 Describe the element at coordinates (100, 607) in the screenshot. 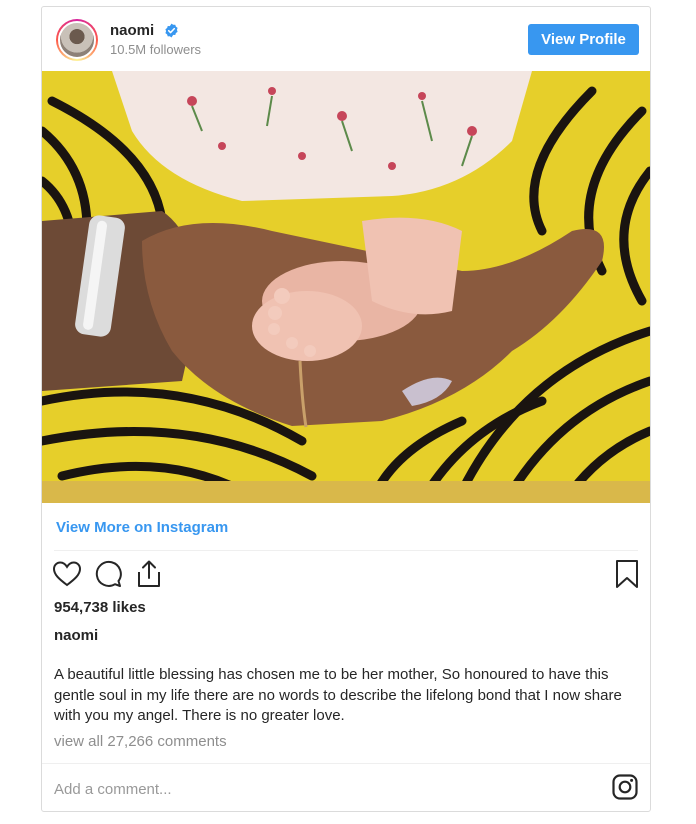

I see `like-count: 954,738 likes` at that location.